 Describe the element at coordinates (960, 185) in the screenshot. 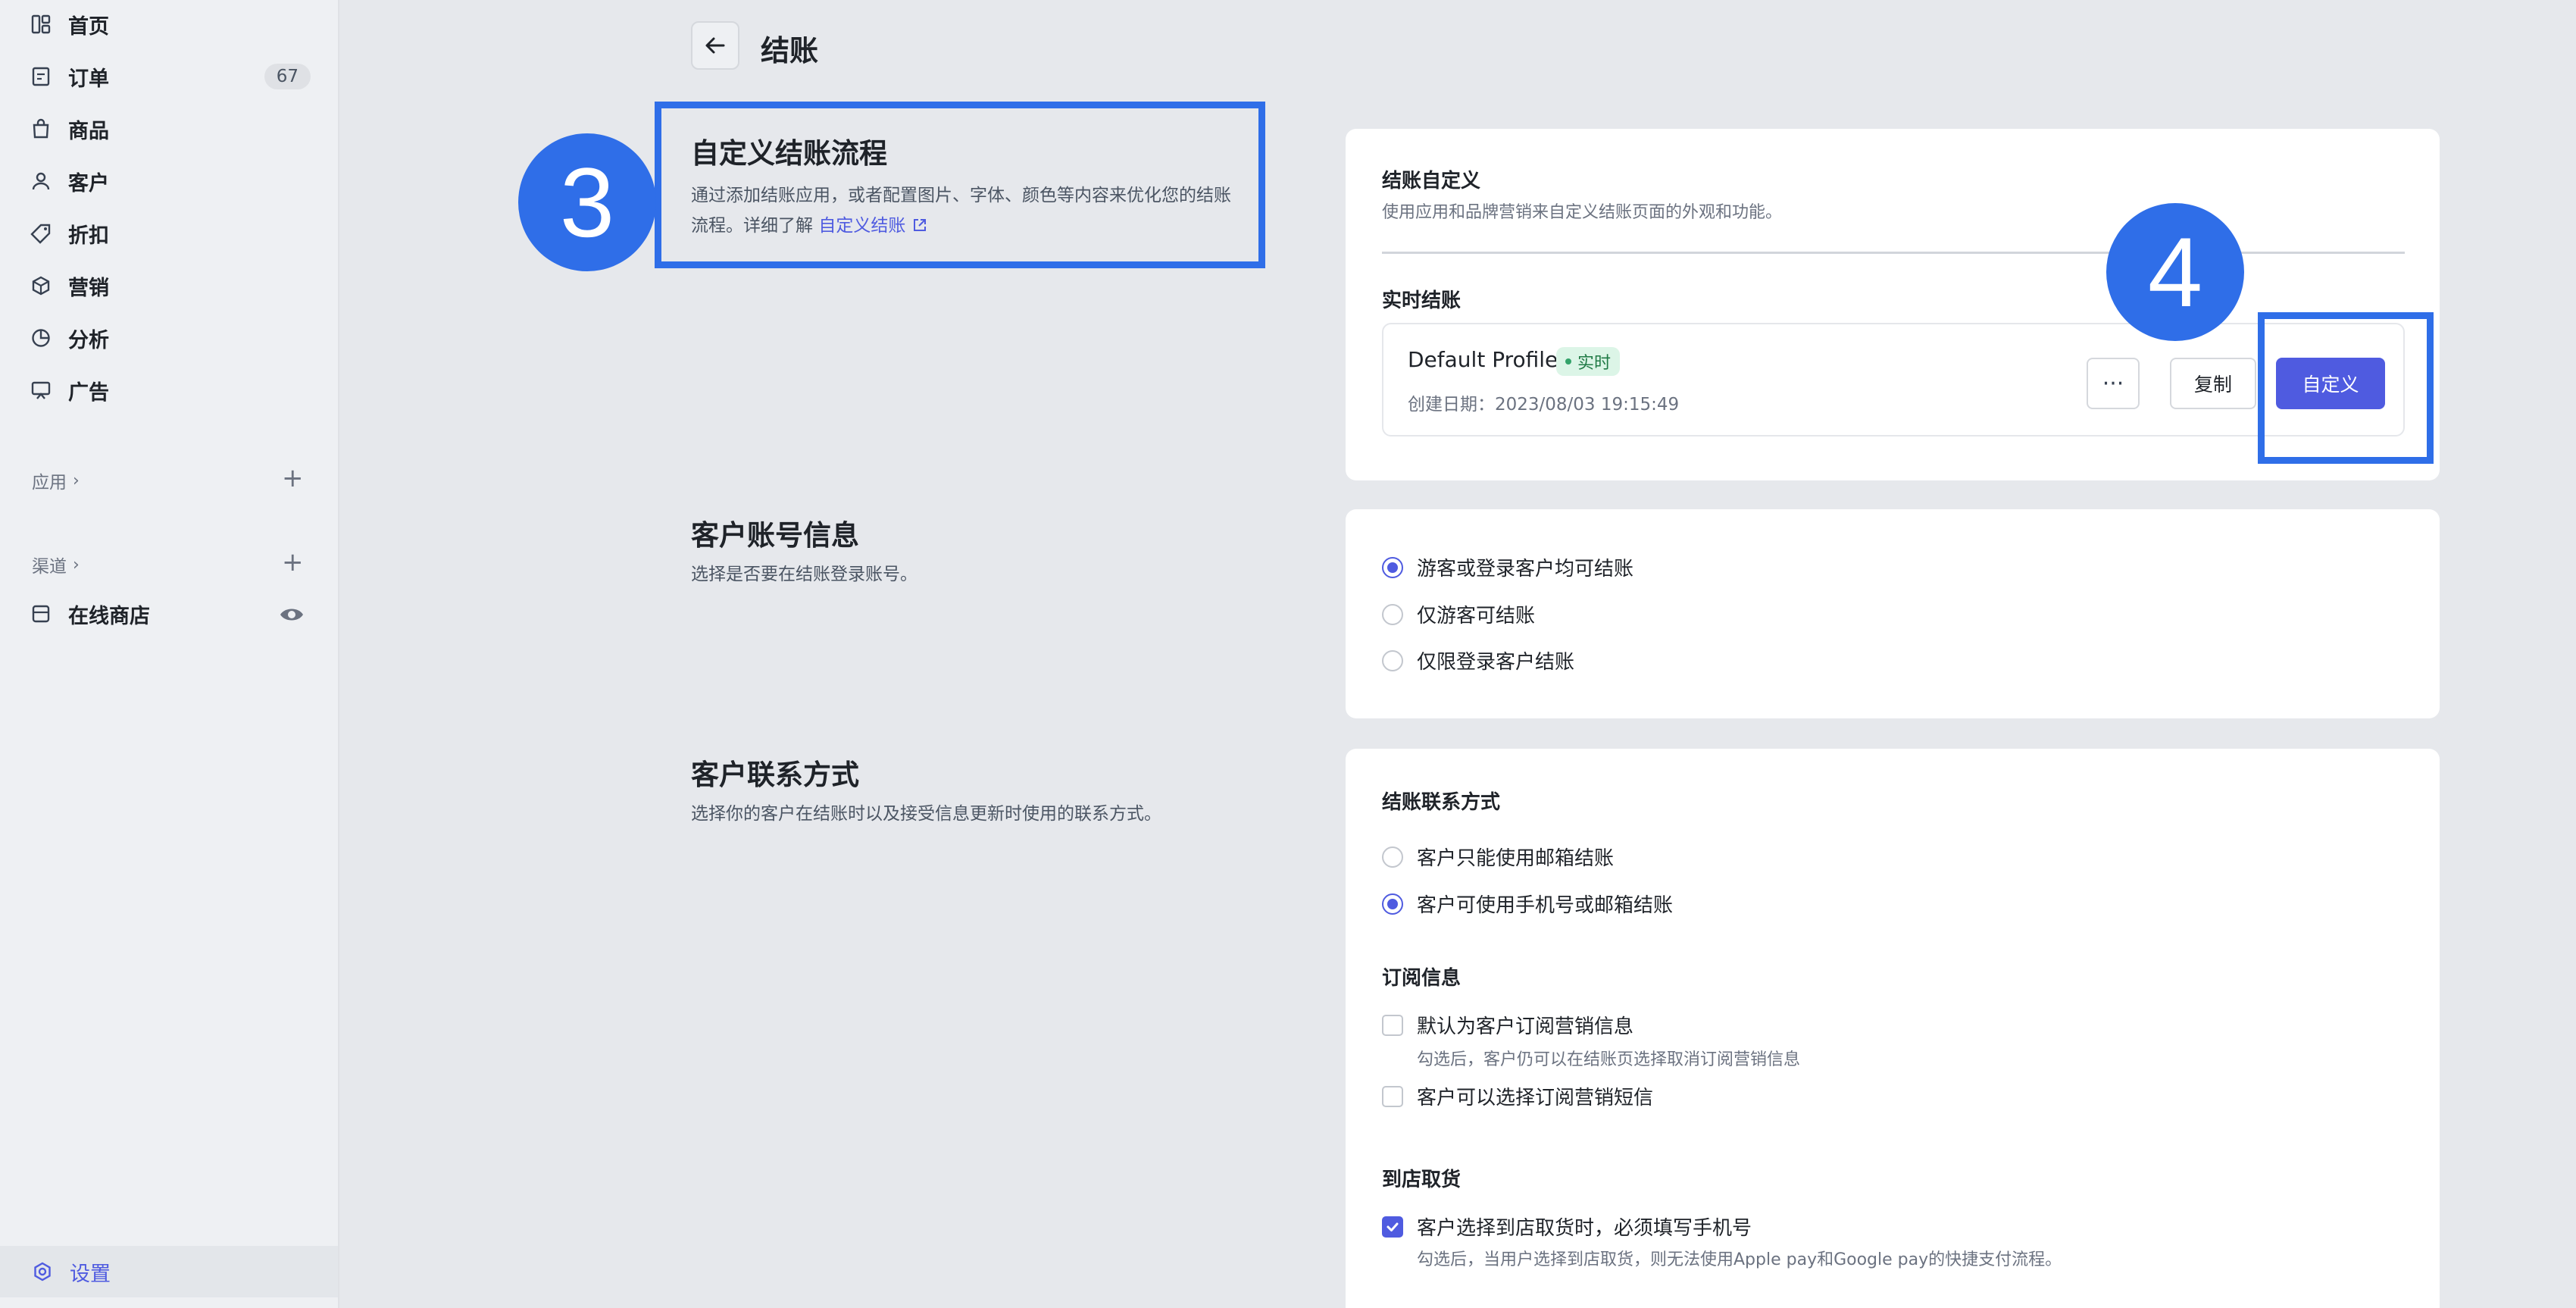

I see `step-3-highlight` at that location.